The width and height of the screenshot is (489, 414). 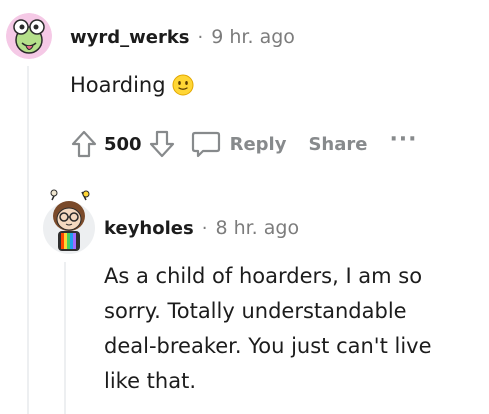 What do you see at coordinates (28, 240) in the screenshot?
I see `parent-thread-line` at bounding box center [28, 240].